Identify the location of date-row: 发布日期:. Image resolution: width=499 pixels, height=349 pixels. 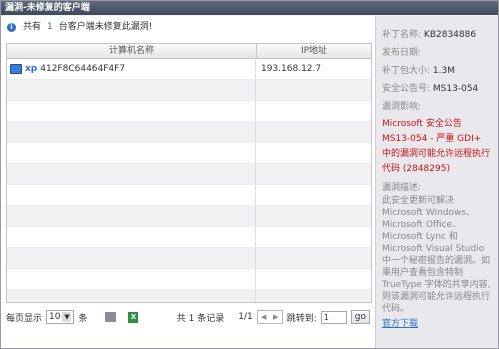
(437, 53).